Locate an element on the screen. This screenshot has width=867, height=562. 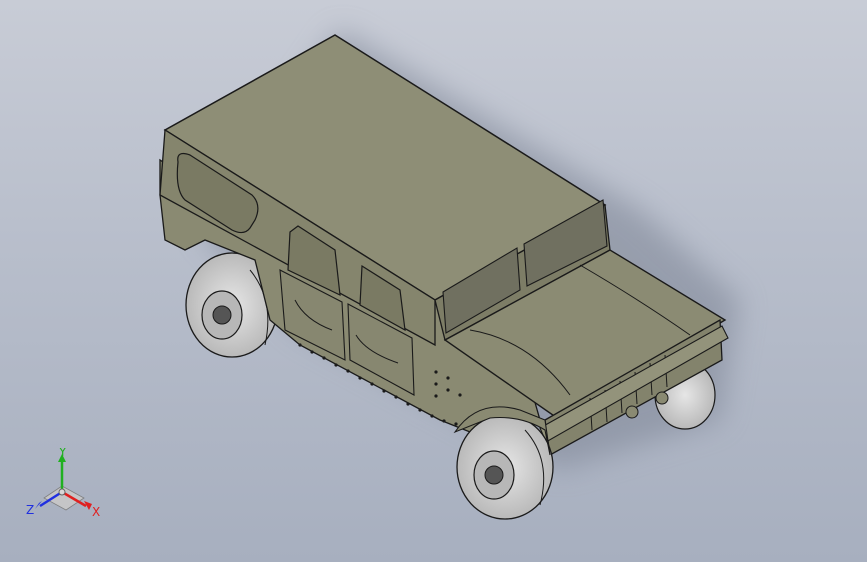
z-axis-label: Z is located at coordinates (30, 510).